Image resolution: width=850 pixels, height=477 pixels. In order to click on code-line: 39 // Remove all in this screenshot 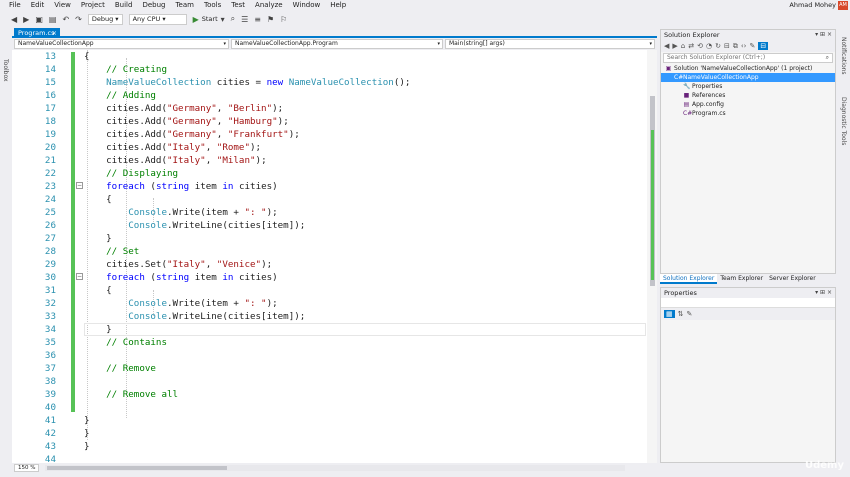, I will do `click(332, 394)`.